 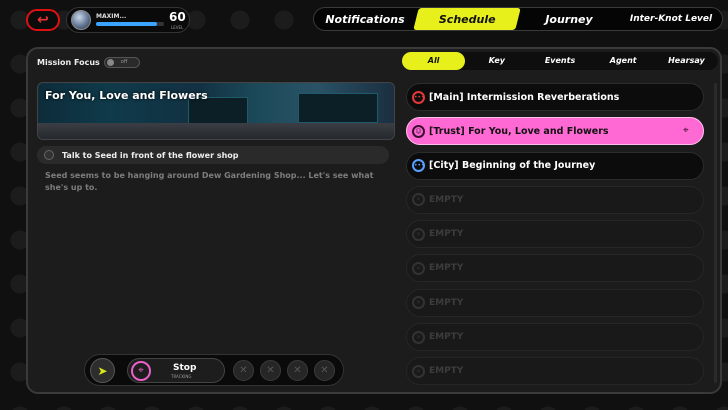 What do you see at coordinates (127, 24) in the screenshot?
I see `exp-bar-fill` at bounding box center [127, 24].